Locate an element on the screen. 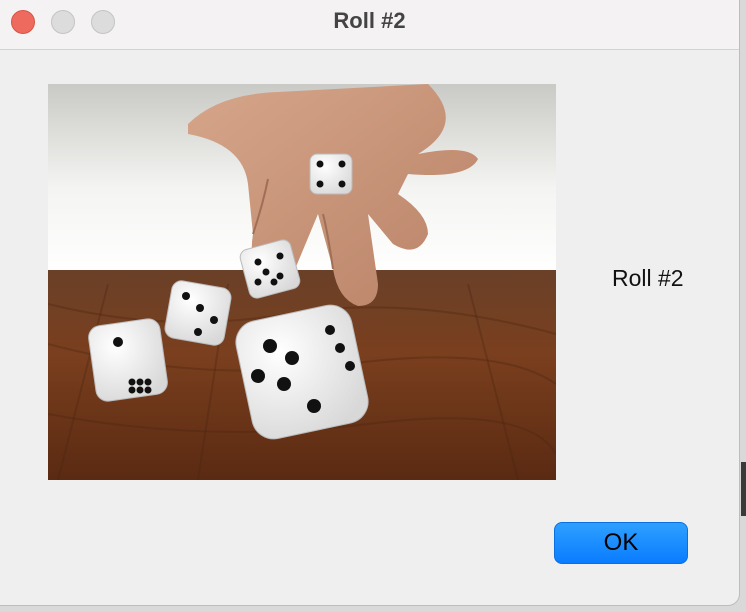 This screenshot has width=746, height=612. window-title: Roll #2 is located at coordinates (369, 20).